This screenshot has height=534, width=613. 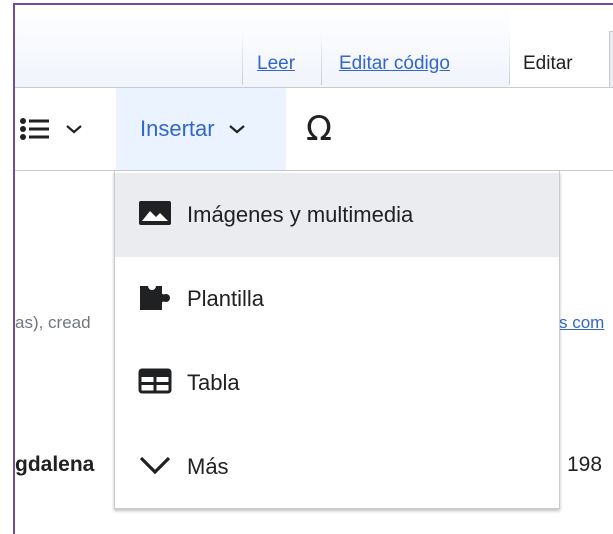 I want to click on insert-menu-button: Insertar, so click(x=201, y=129).